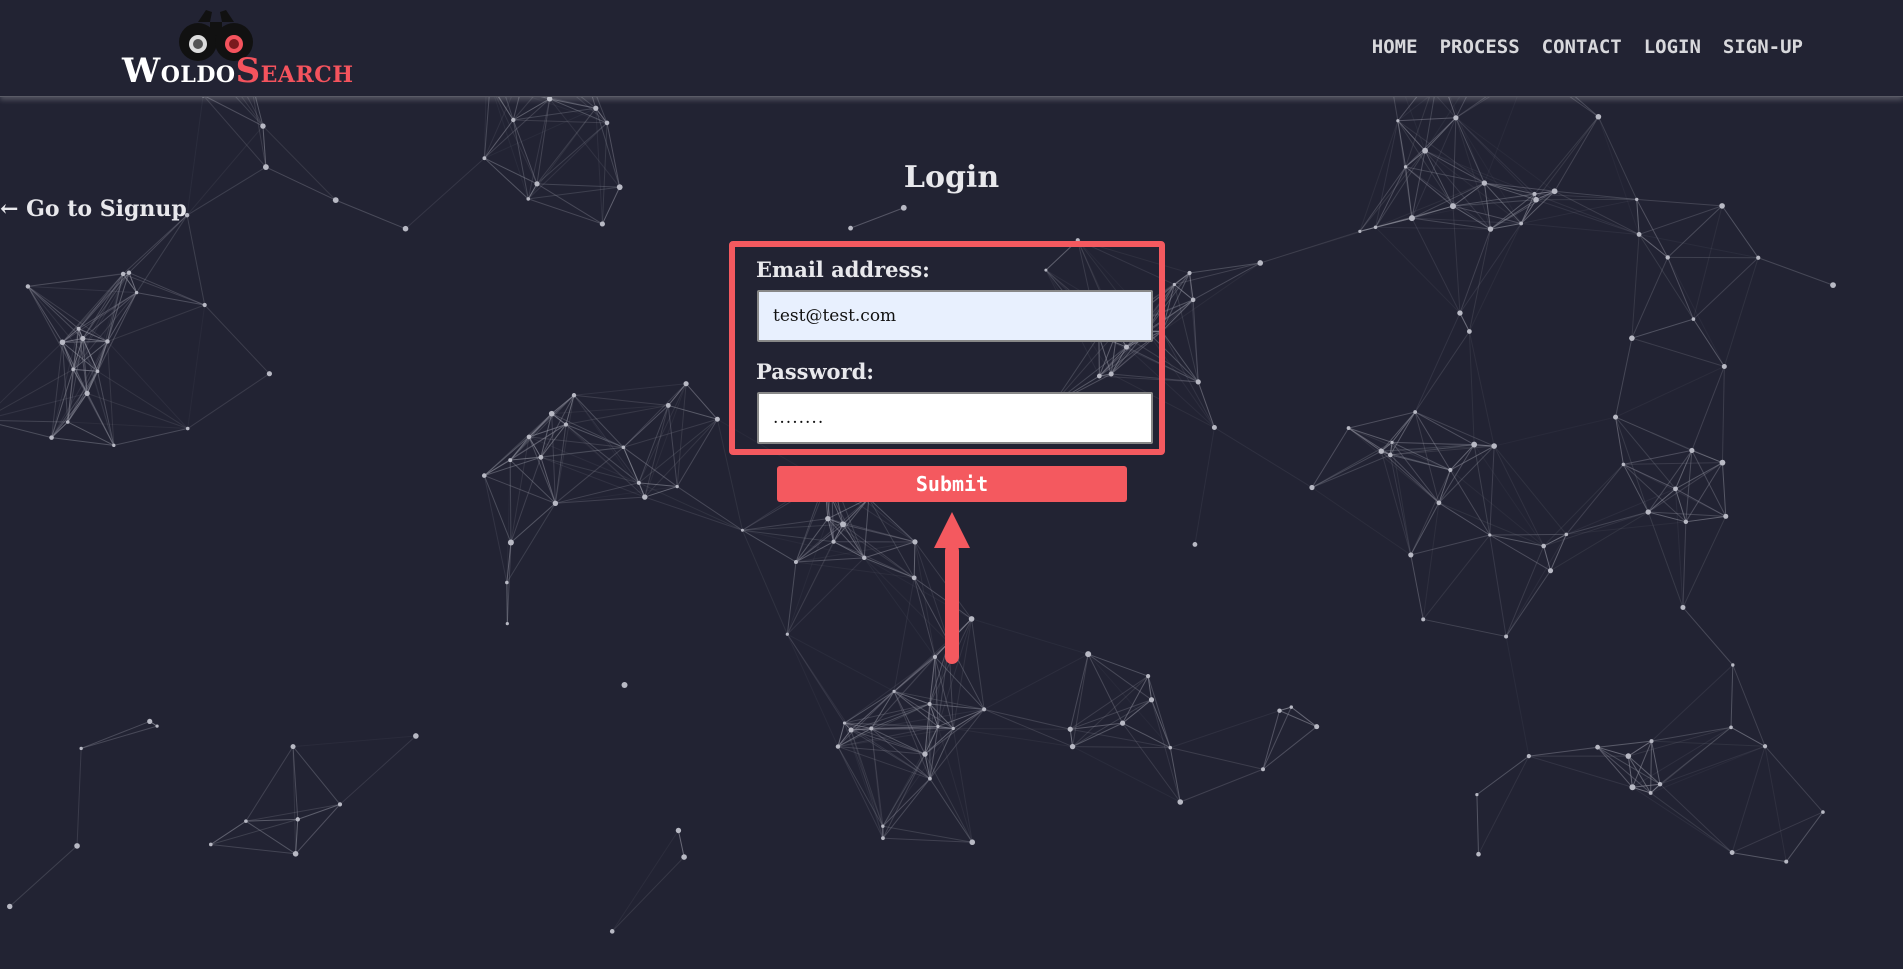 Image resolution: width=1903 pixels, height=969 pixels. I want to click on password-input, so click(955, 418).